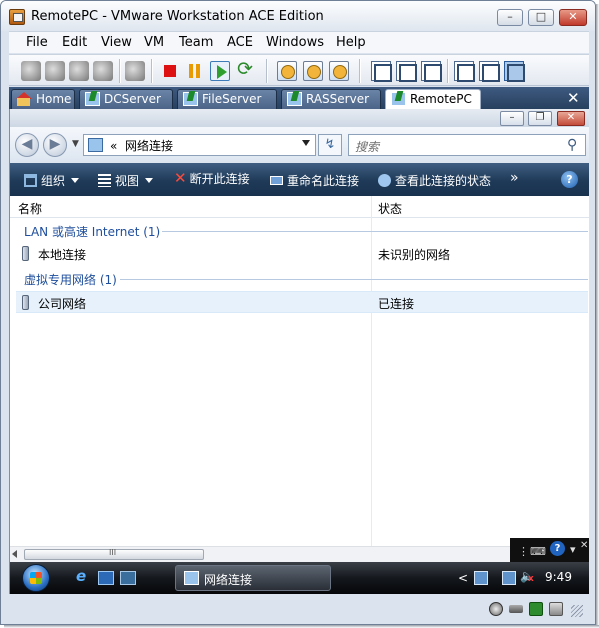 The width and height of the screenshot is (599, 628). I want to click on disconnect-button: ✕ 断开此连接, so click(212, 178).